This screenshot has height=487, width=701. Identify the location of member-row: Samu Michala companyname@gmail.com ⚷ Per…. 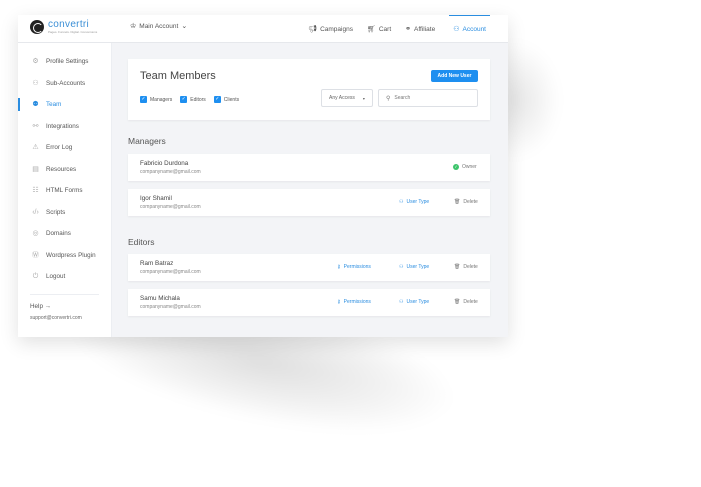
(309, 302).